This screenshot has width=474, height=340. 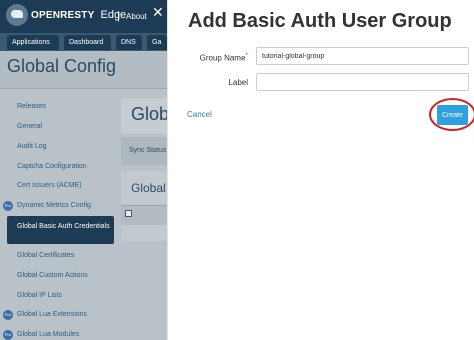 What do you see at coordinates (17, 15) in the screenshot?
I see `openresty-logo-icon` at bounding box center [17, 15].